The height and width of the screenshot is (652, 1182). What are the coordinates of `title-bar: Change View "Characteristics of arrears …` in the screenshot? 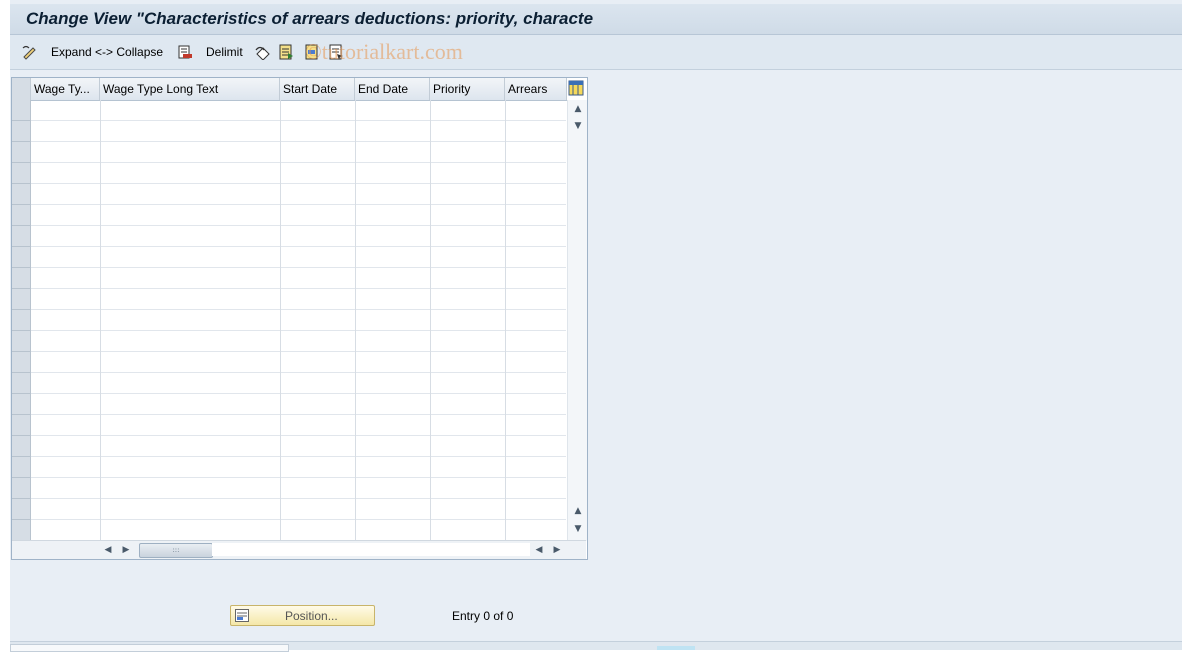 It's located at (596, 19).